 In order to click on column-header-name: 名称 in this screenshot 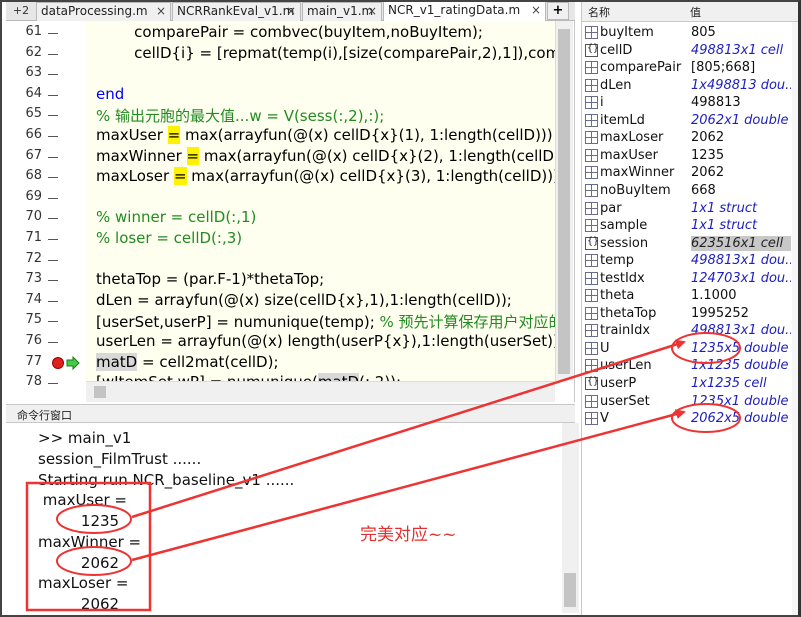, I will do `click(599, 12)`.